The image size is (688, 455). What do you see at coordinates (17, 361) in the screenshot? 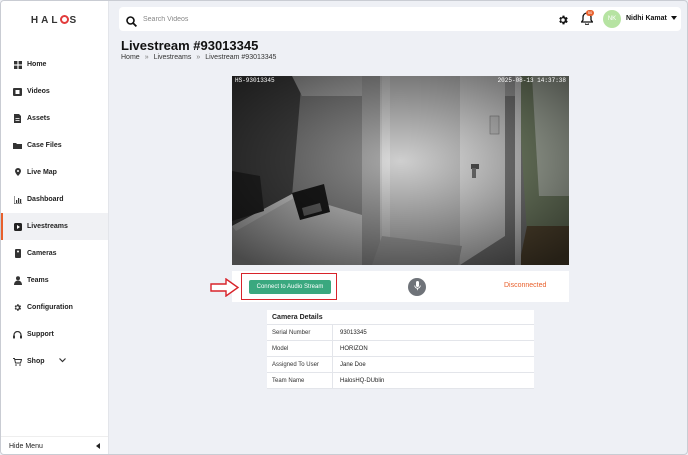
I see `cart-icon` at bounding box center [17, 361].